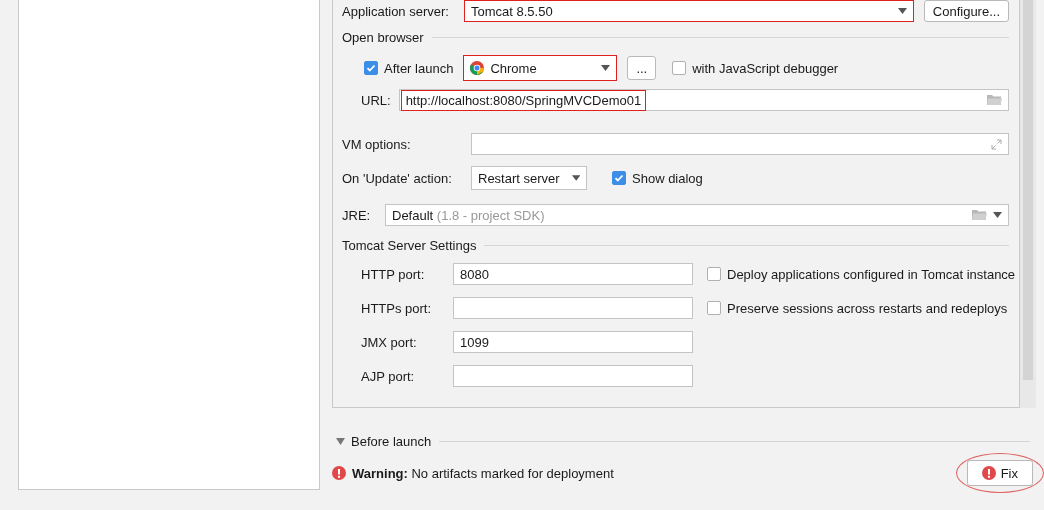 The height and width of the screenshot is (510, 1044). Describe the element at coordinates (409, 68) in the screenshot. I see `after-launch-checkbox: After launch` at that location.